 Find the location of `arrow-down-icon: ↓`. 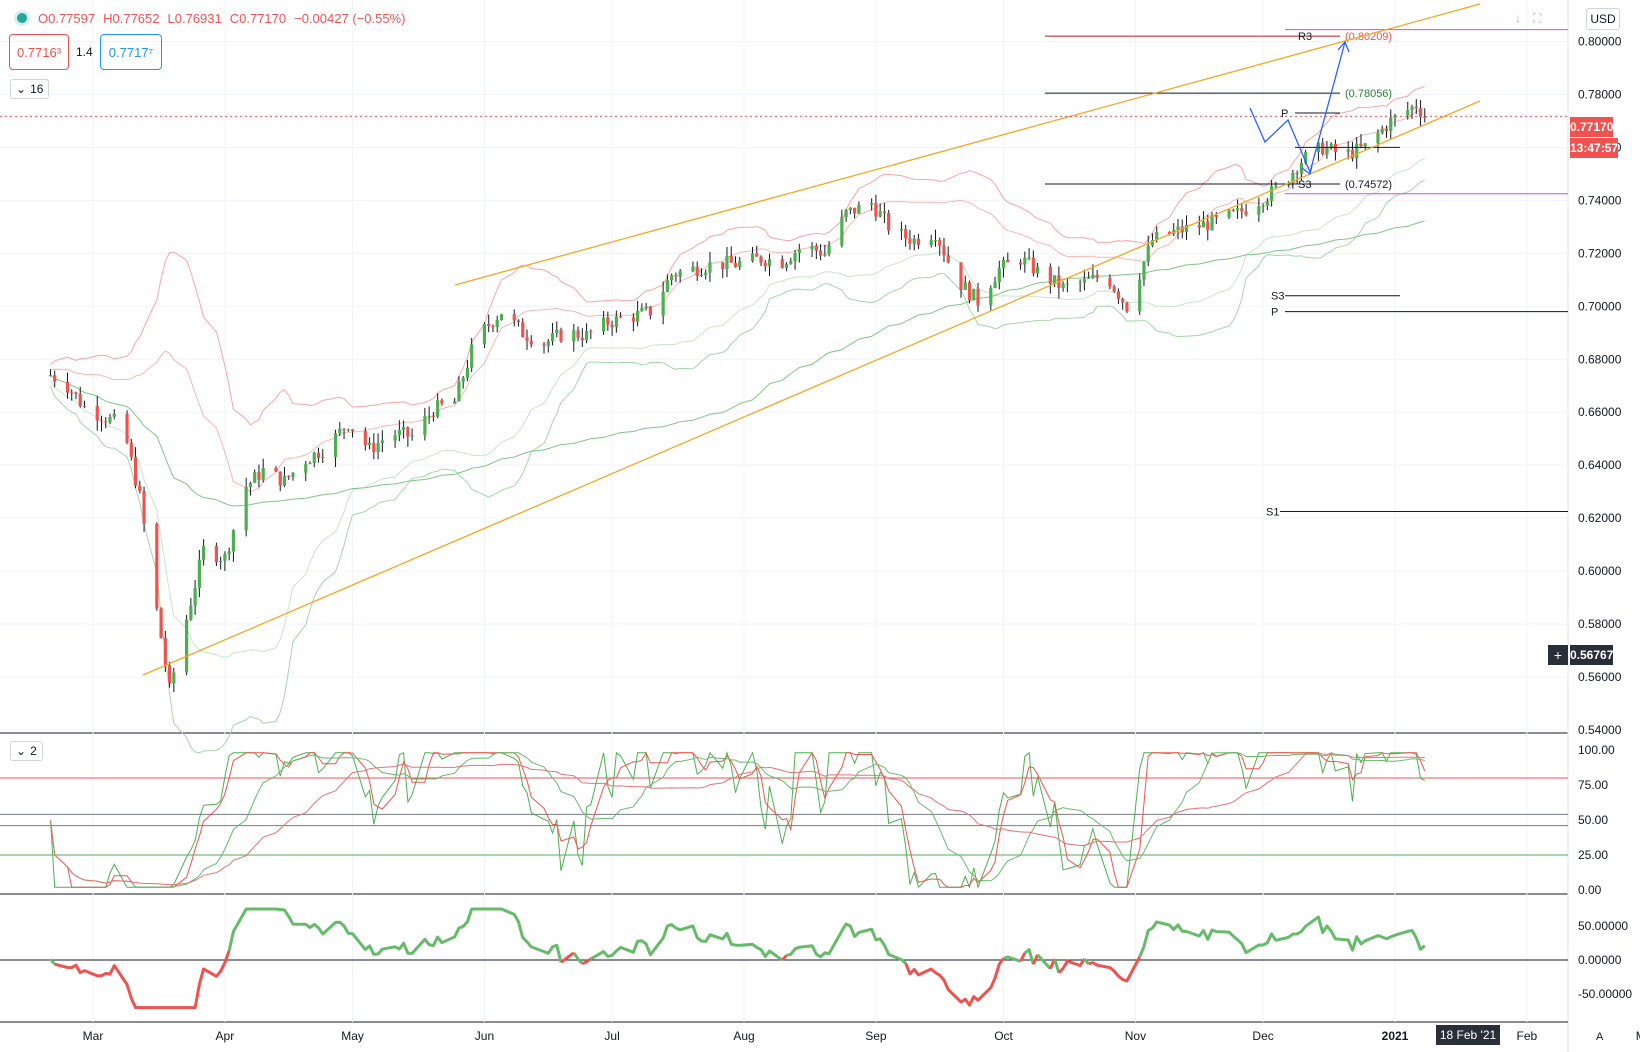

arrow-down-icon: ↓ is located at coordinates (1518, 18).